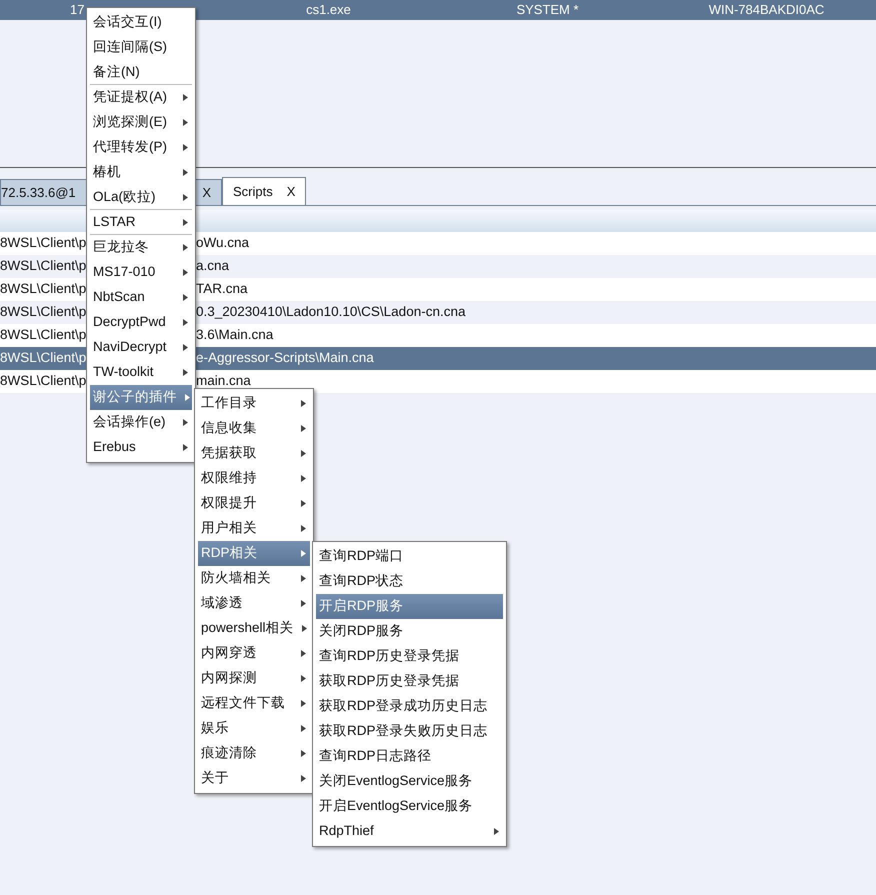 The image size is (876, 895). What do you see at coordinates (409, 806) in the screenshot?
I see `menu-item: 开启EventlogService服务` at bounding box center [409, 806].